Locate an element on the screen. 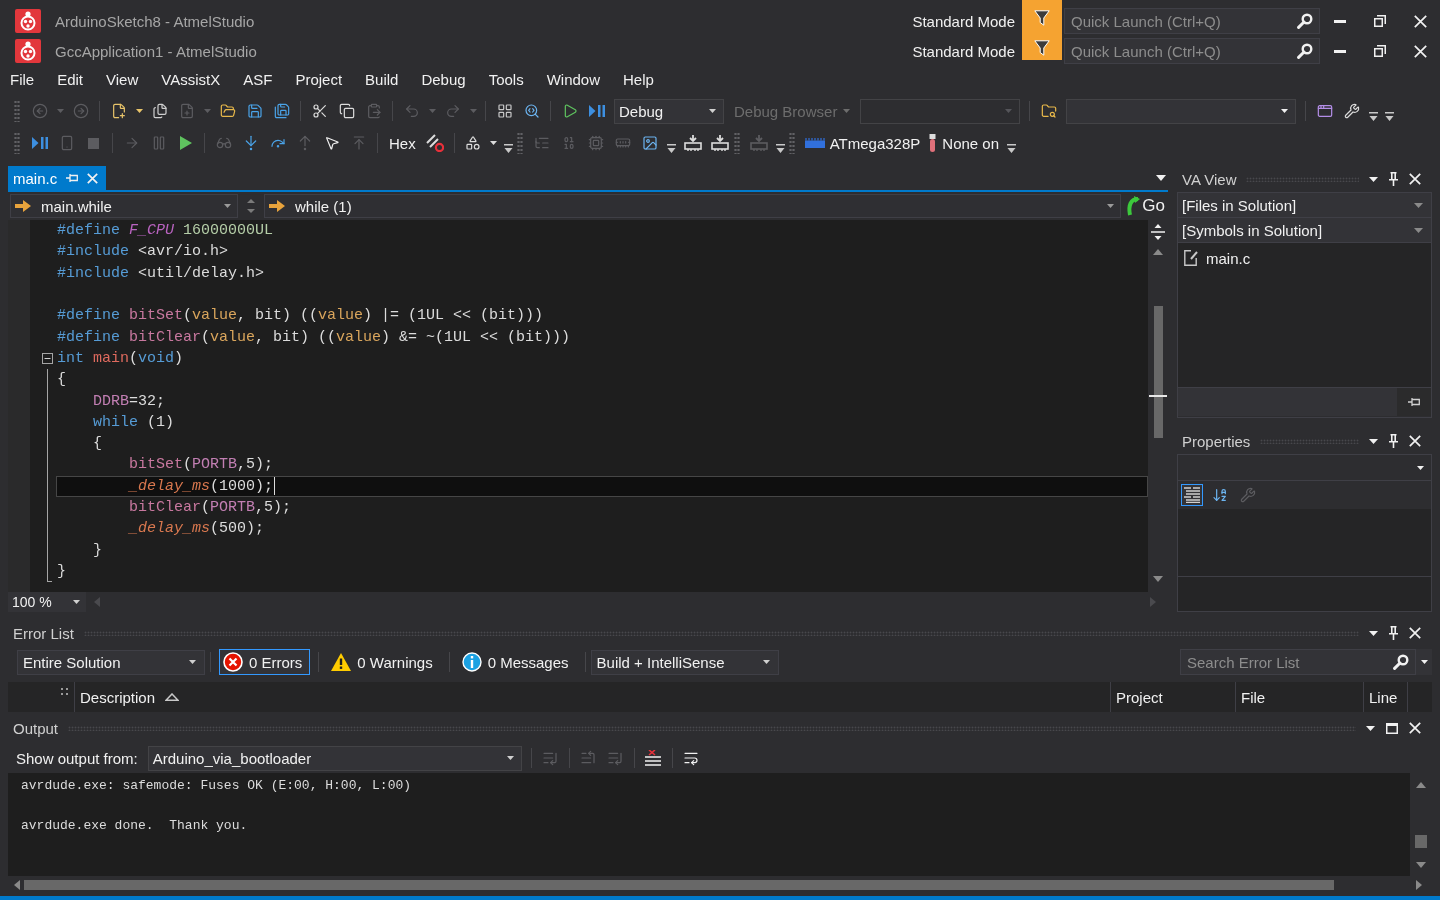 This screenshot has height=900, width=1440. menu-item: ASF is located at coordinates (259, 80).